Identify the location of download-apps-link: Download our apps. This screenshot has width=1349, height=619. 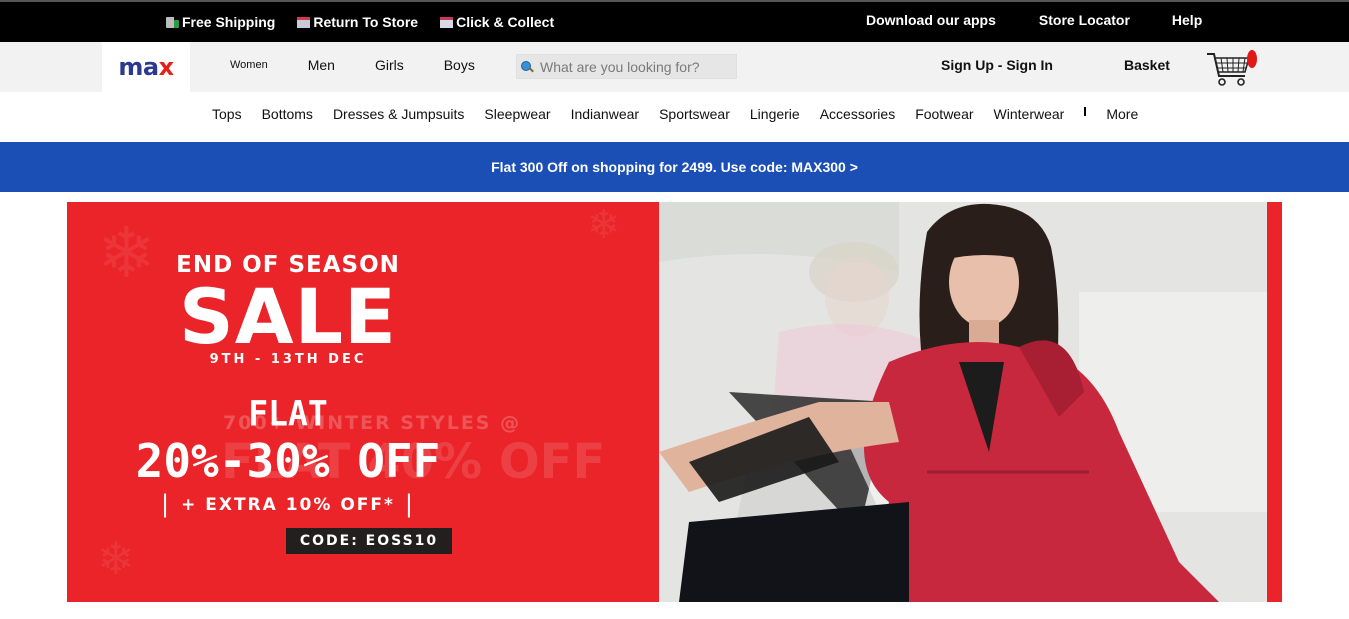
(931, 20).